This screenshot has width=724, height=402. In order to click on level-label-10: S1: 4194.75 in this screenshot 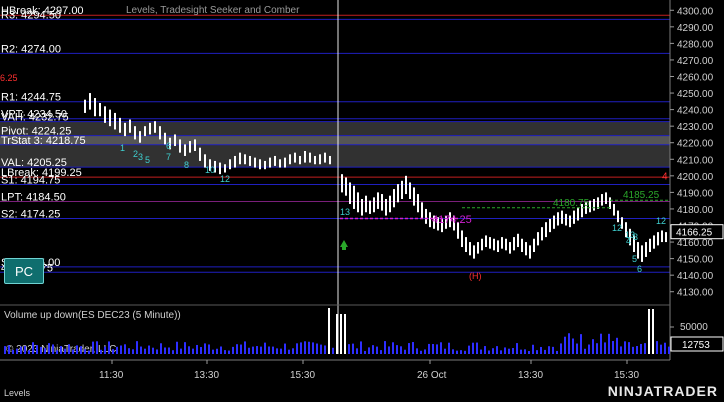, I will do `click(30, 181)`.